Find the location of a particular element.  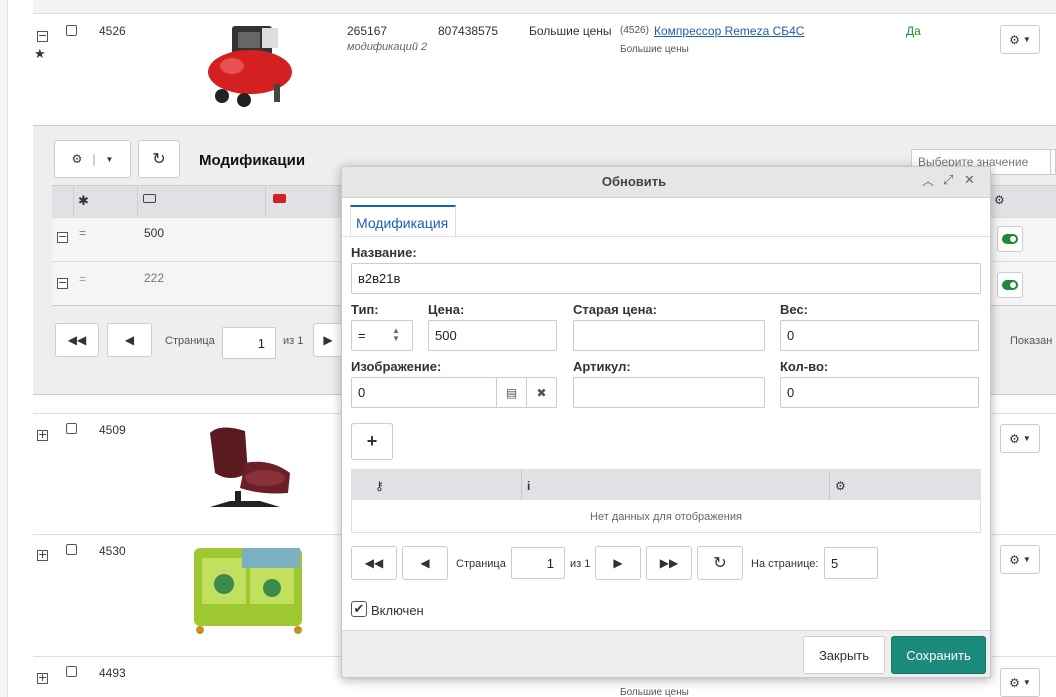

close-icon: ✕ is located at coordinates (969, 180).